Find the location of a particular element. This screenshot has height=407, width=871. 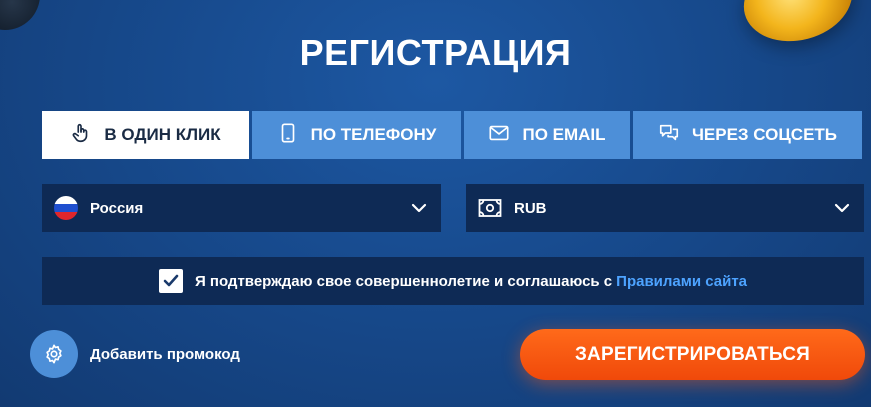

country-value: Россия is located at coordinates (117, 208).